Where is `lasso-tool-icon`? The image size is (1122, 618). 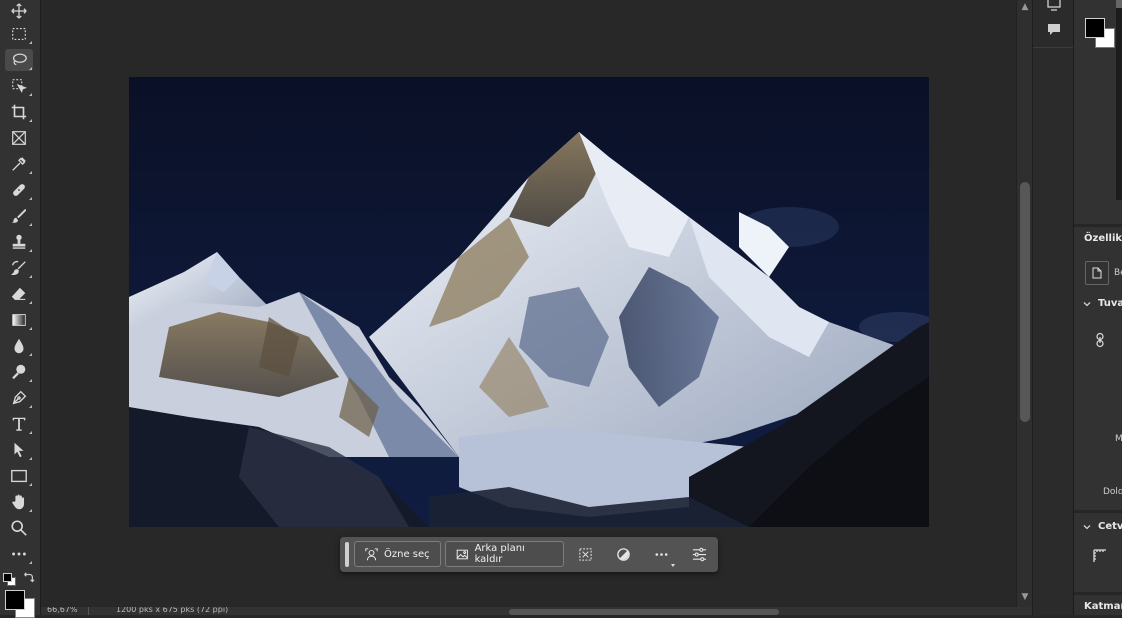 lasso-tool-icon is located at coordinates (19, 59).